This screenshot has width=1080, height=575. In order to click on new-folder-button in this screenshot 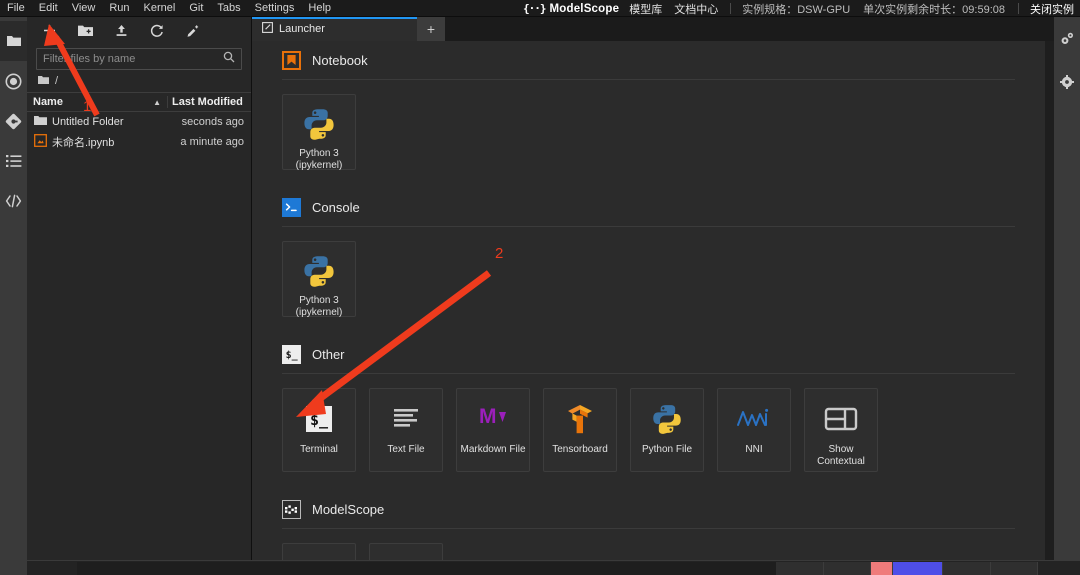, I will do `click(85, 31)`.